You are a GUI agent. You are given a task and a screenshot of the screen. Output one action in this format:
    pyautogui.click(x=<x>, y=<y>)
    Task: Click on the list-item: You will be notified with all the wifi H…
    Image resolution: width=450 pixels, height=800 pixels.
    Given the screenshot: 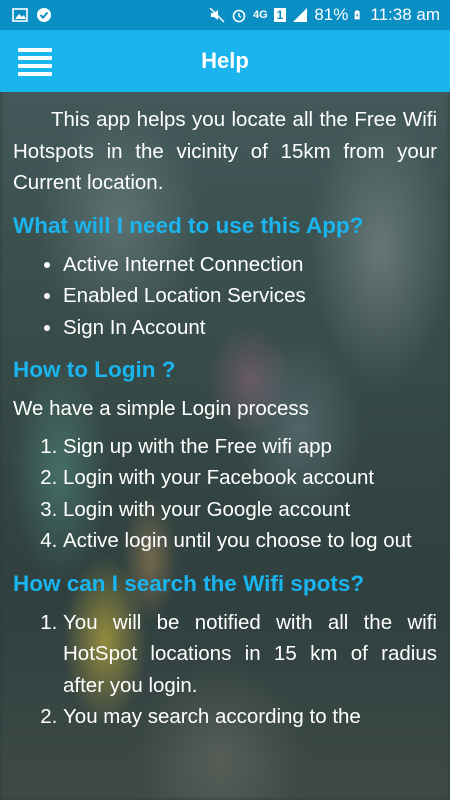 What is the action you would take?
    pyautogui.click(x=250, y=654)
    